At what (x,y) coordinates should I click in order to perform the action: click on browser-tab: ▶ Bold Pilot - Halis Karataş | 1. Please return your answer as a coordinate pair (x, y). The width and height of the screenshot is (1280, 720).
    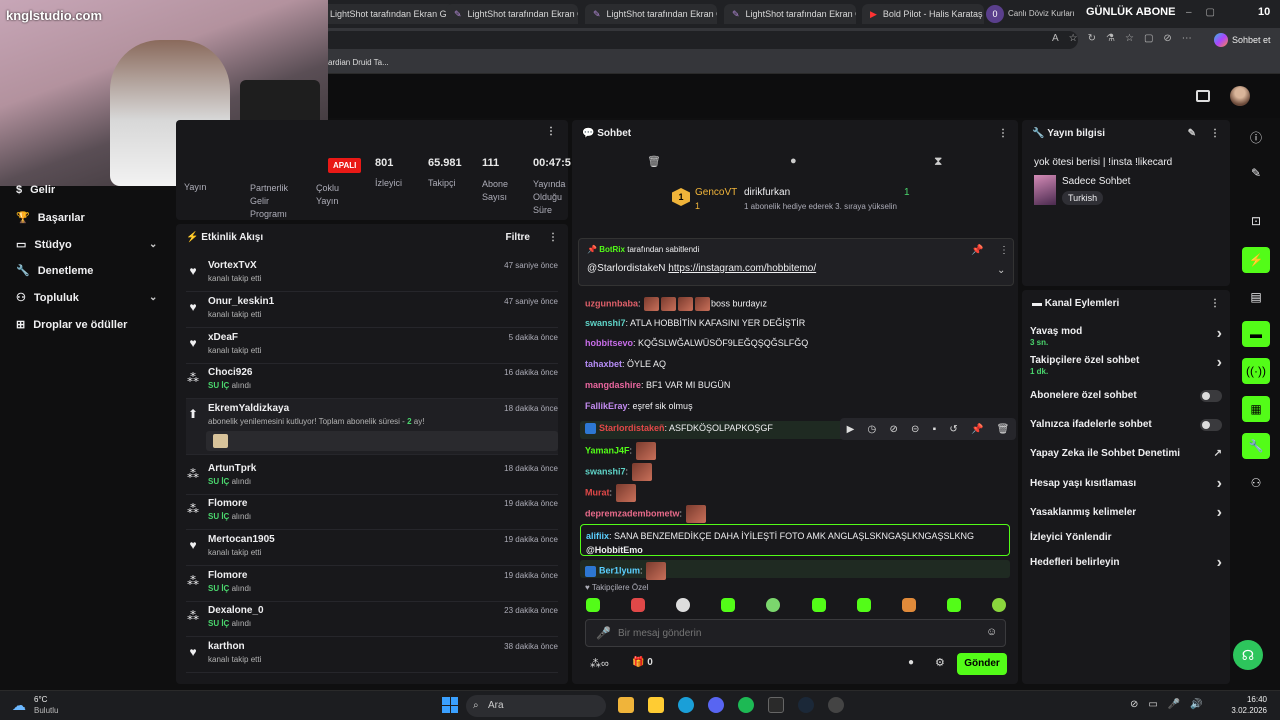
    Looking at the image, I should click on (923, 14).